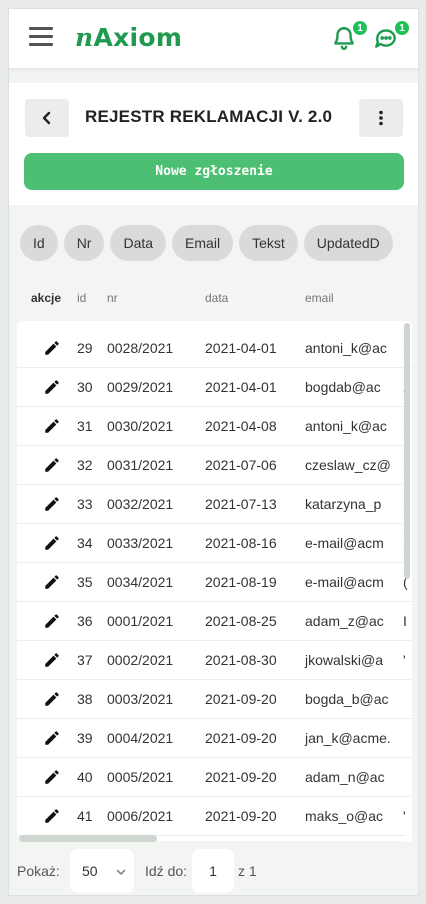 This screenshot has height=904, width=426. What do you see at coordinates (241, 465) in the screenshot?
I see `cell-data: 2021-07-06` at bounding box center [241, 465].